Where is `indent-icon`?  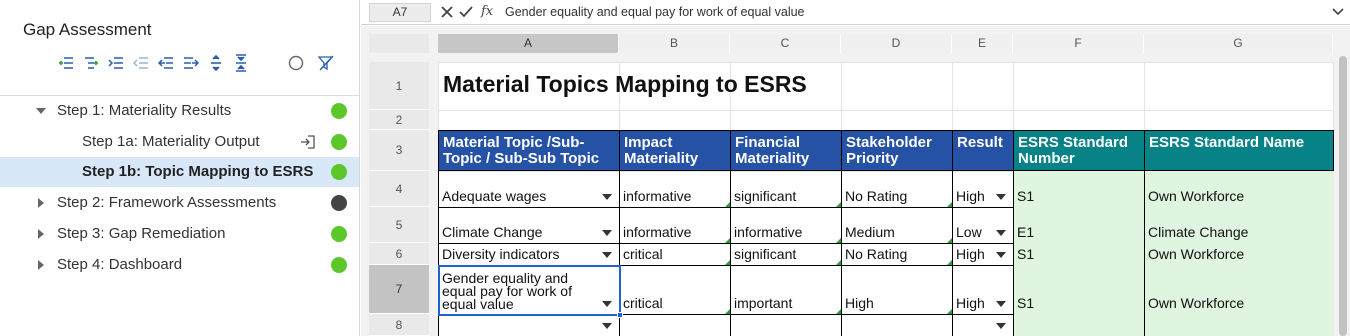 indent-icon is located at coordinates (116, 63).